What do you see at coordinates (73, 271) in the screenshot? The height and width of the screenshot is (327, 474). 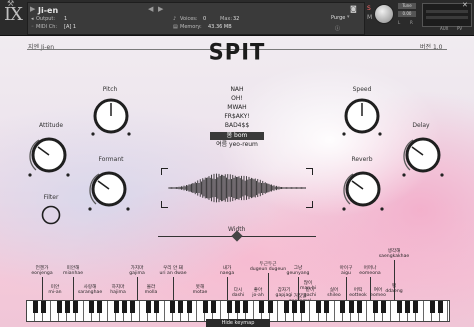 I see `keymap-word-label: 미안해 mianhae` at bounding box center [73, 271].